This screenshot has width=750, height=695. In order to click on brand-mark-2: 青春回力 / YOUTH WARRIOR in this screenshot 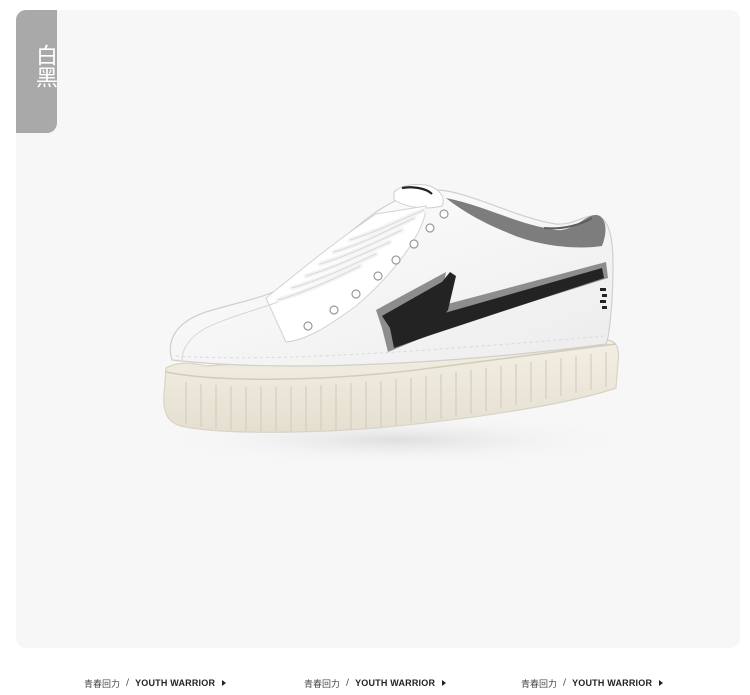, I will do `click(375, 683)`.